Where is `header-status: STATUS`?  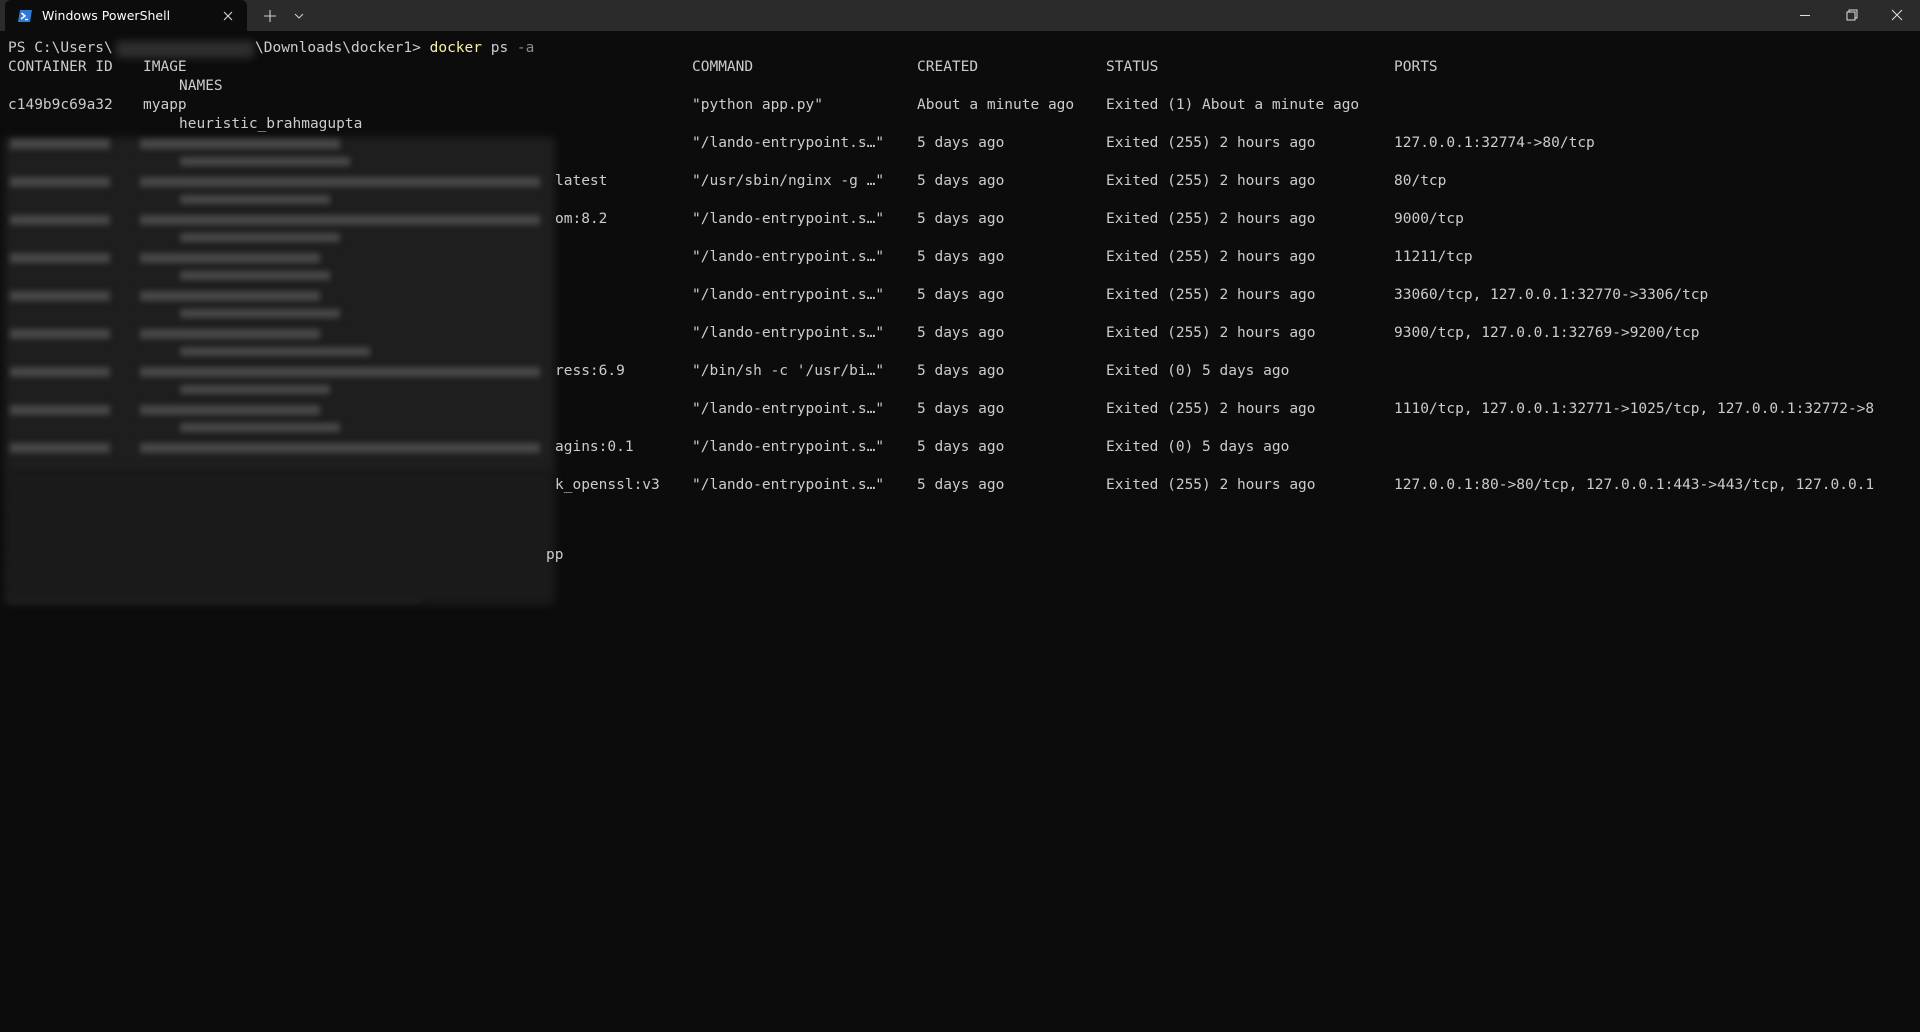 header-status: STATUS is located at coordinates (1132, 67).